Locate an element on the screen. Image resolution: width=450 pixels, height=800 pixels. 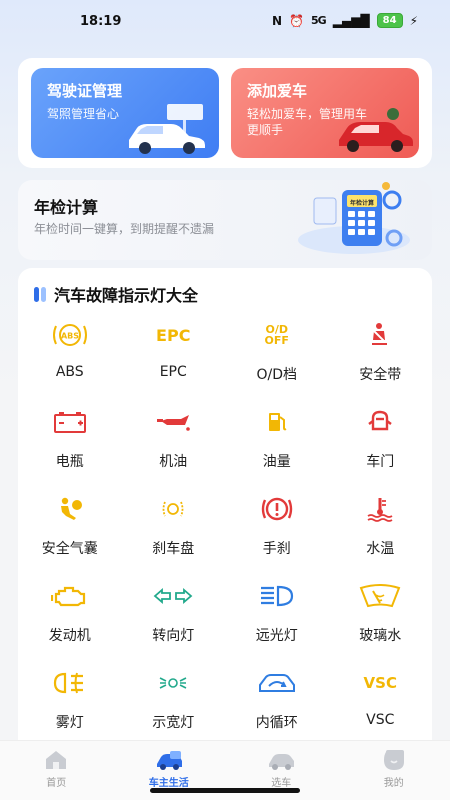
light-label: 刹车盘 is located at coordinates (173, 549).